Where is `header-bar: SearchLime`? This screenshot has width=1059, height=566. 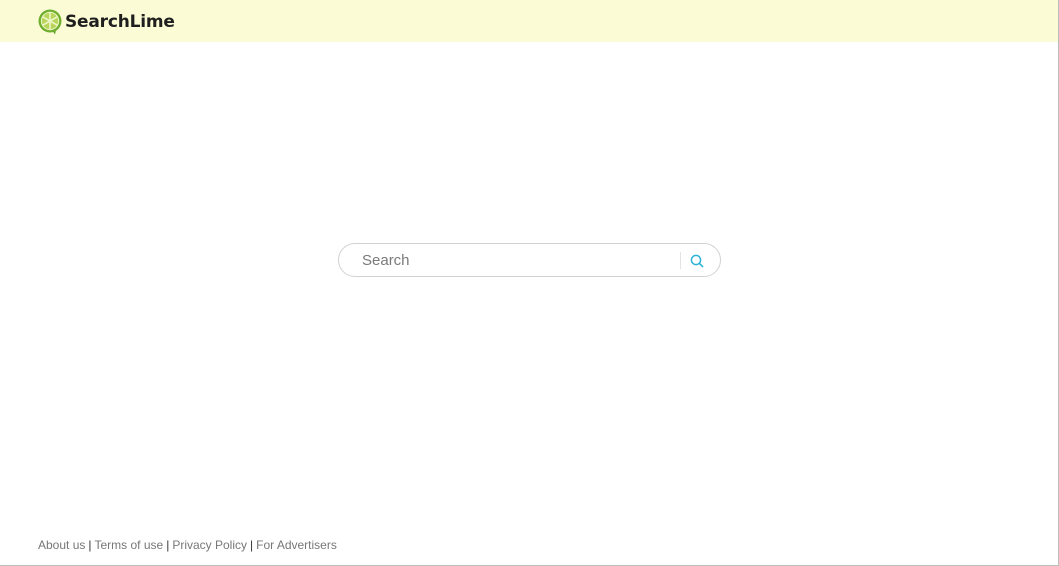
header-bar: SearchLime is located at coordinates (529, 21).